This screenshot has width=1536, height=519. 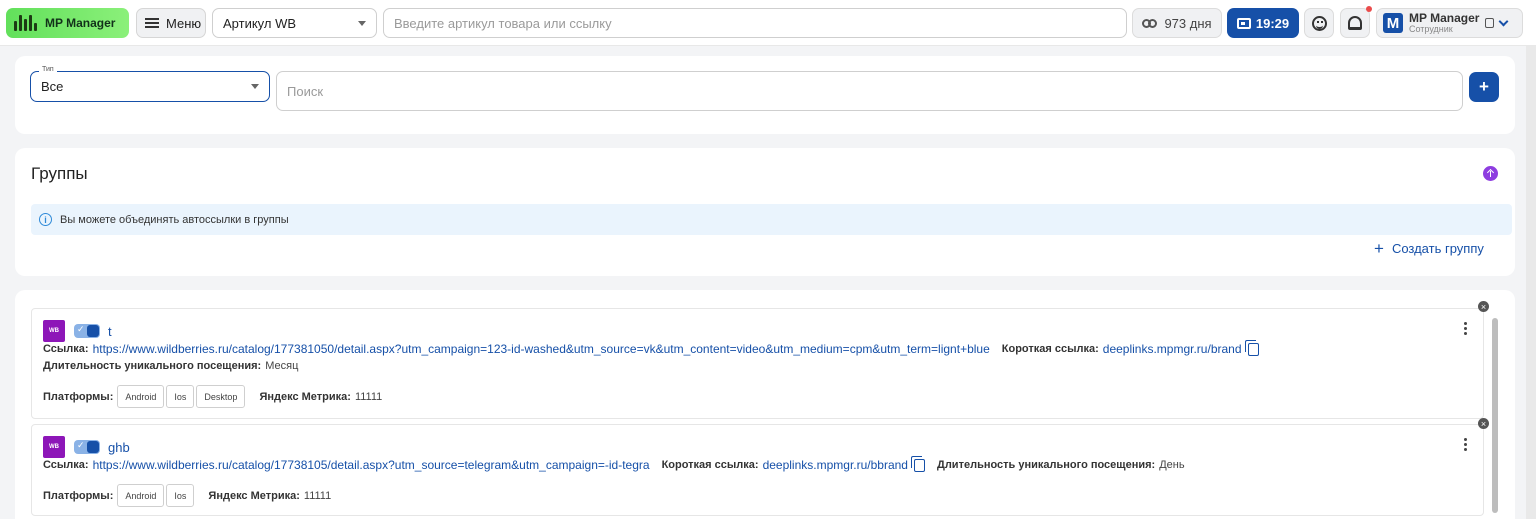 I want to click on user-menu-button: M MP Manager Сотрудник, so click(x=1449, y=23).